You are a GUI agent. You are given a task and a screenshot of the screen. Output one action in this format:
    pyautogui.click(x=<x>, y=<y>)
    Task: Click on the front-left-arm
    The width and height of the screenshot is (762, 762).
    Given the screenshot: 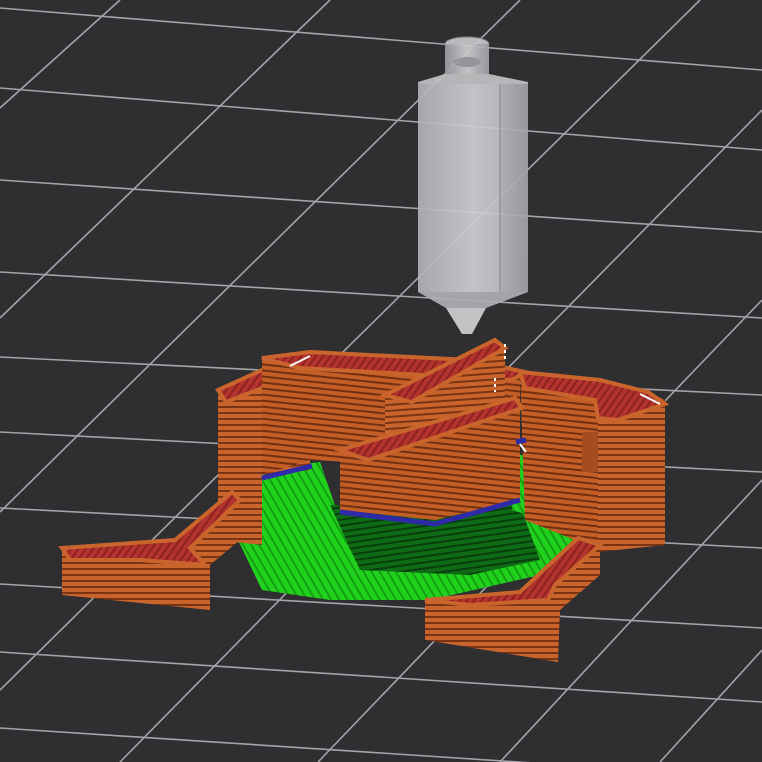 What is the action you would take?
    pyautogui.click(x=150, y=549)
    